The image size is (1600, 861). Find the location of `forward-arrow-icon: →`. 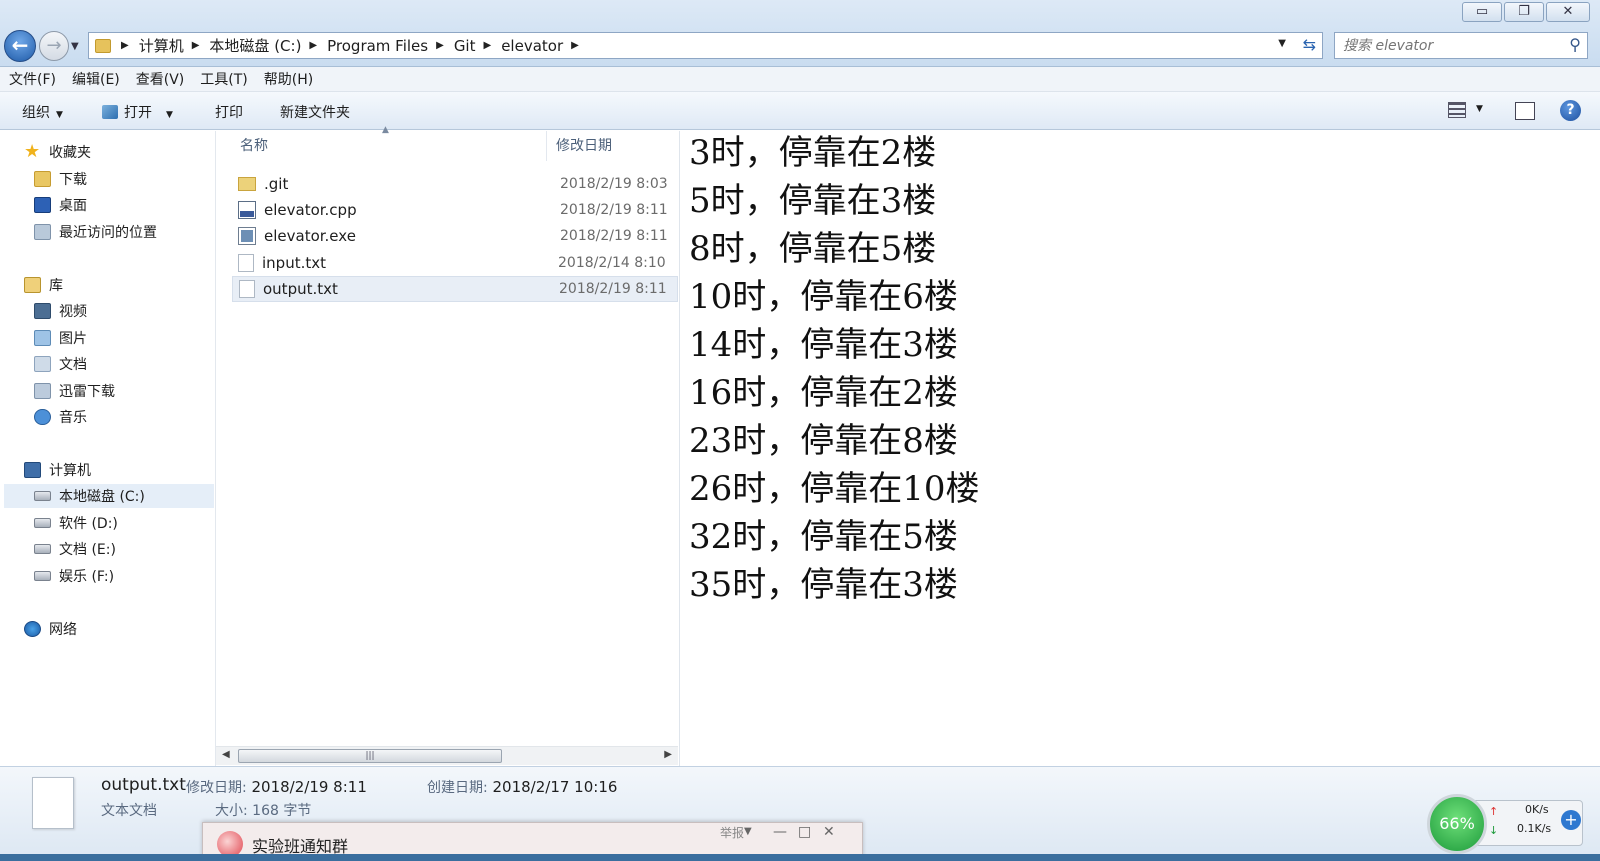

forward-arrow-icon: → is located at coordinates (54, 45).